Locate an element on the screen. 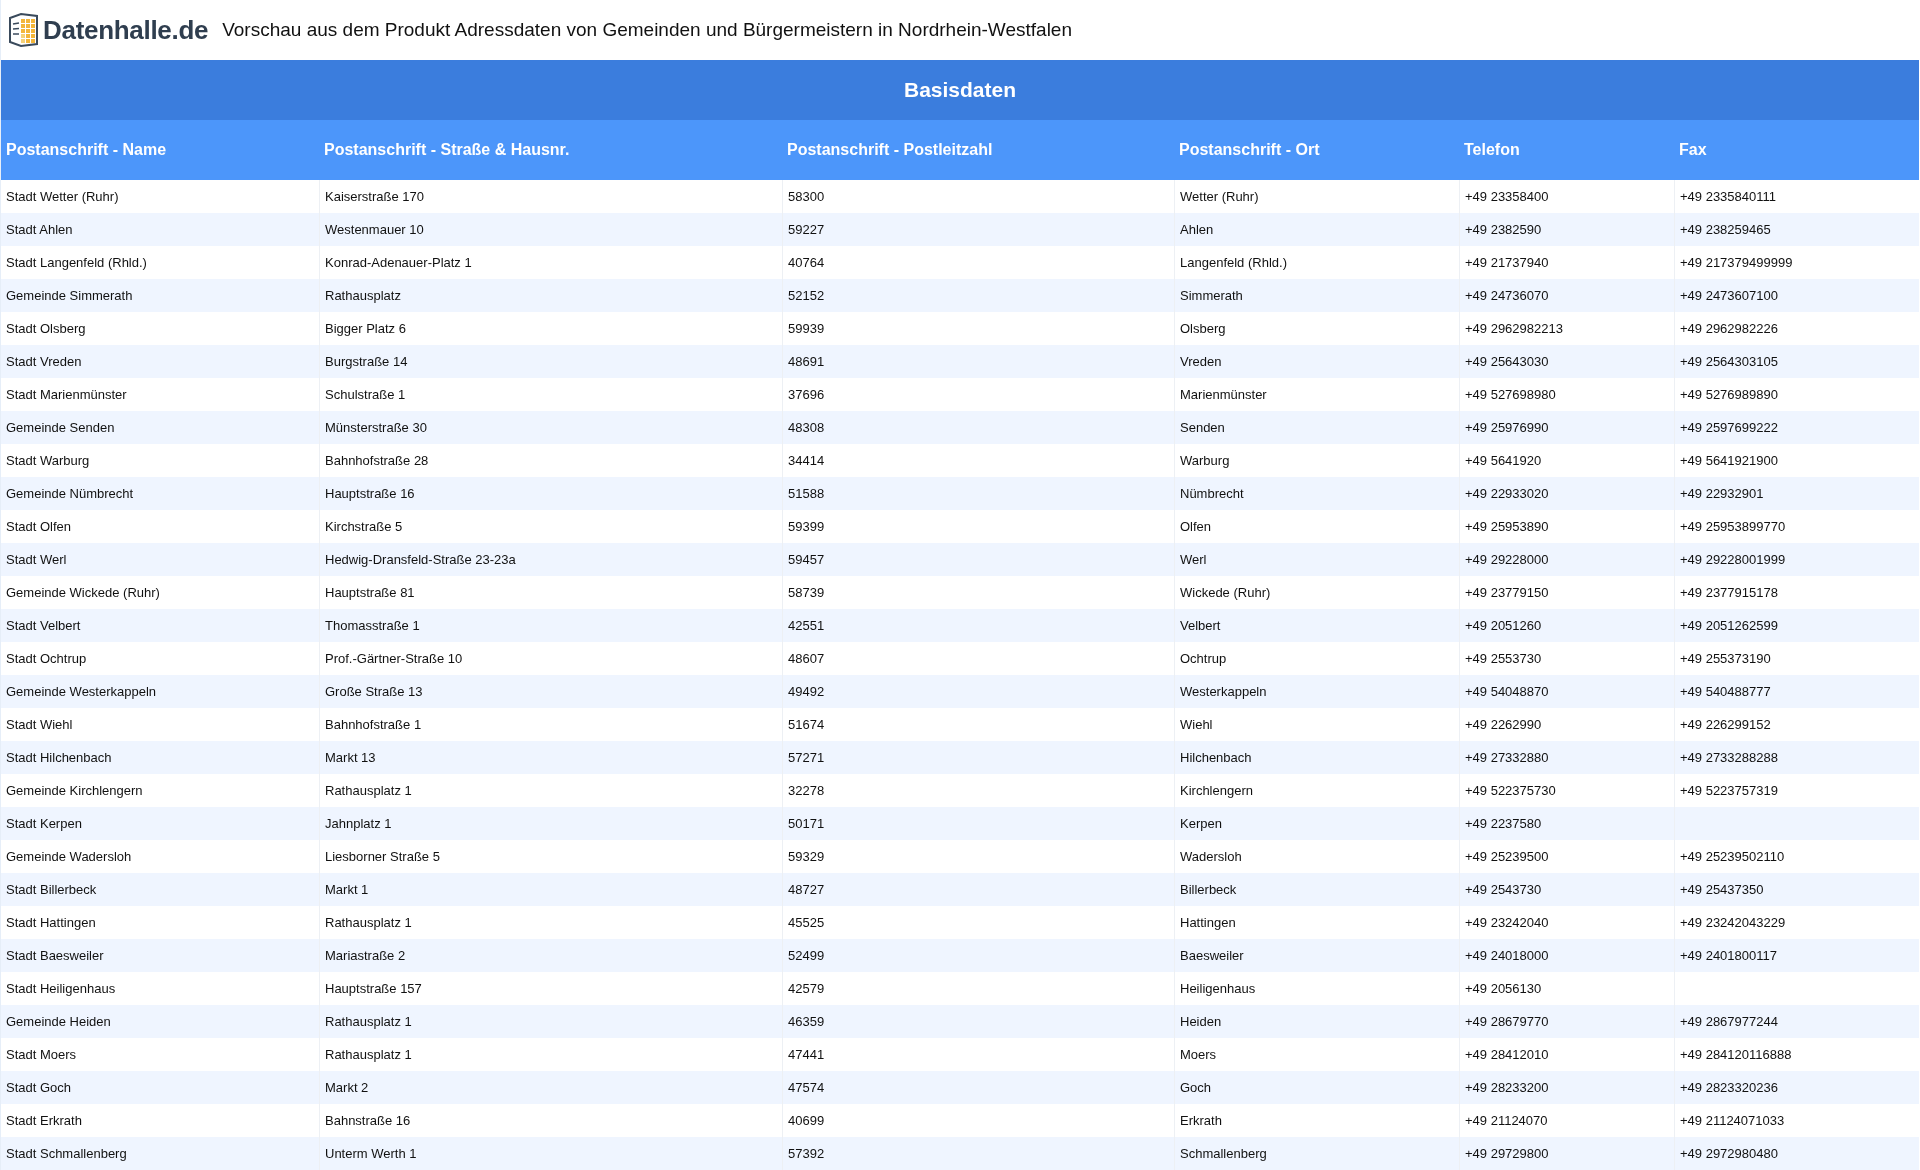 The width and height of the screenshot is (1920, 1170). table-cell-text: Stadt Wetter (Ruhr) is located at coordinates (62, 197).